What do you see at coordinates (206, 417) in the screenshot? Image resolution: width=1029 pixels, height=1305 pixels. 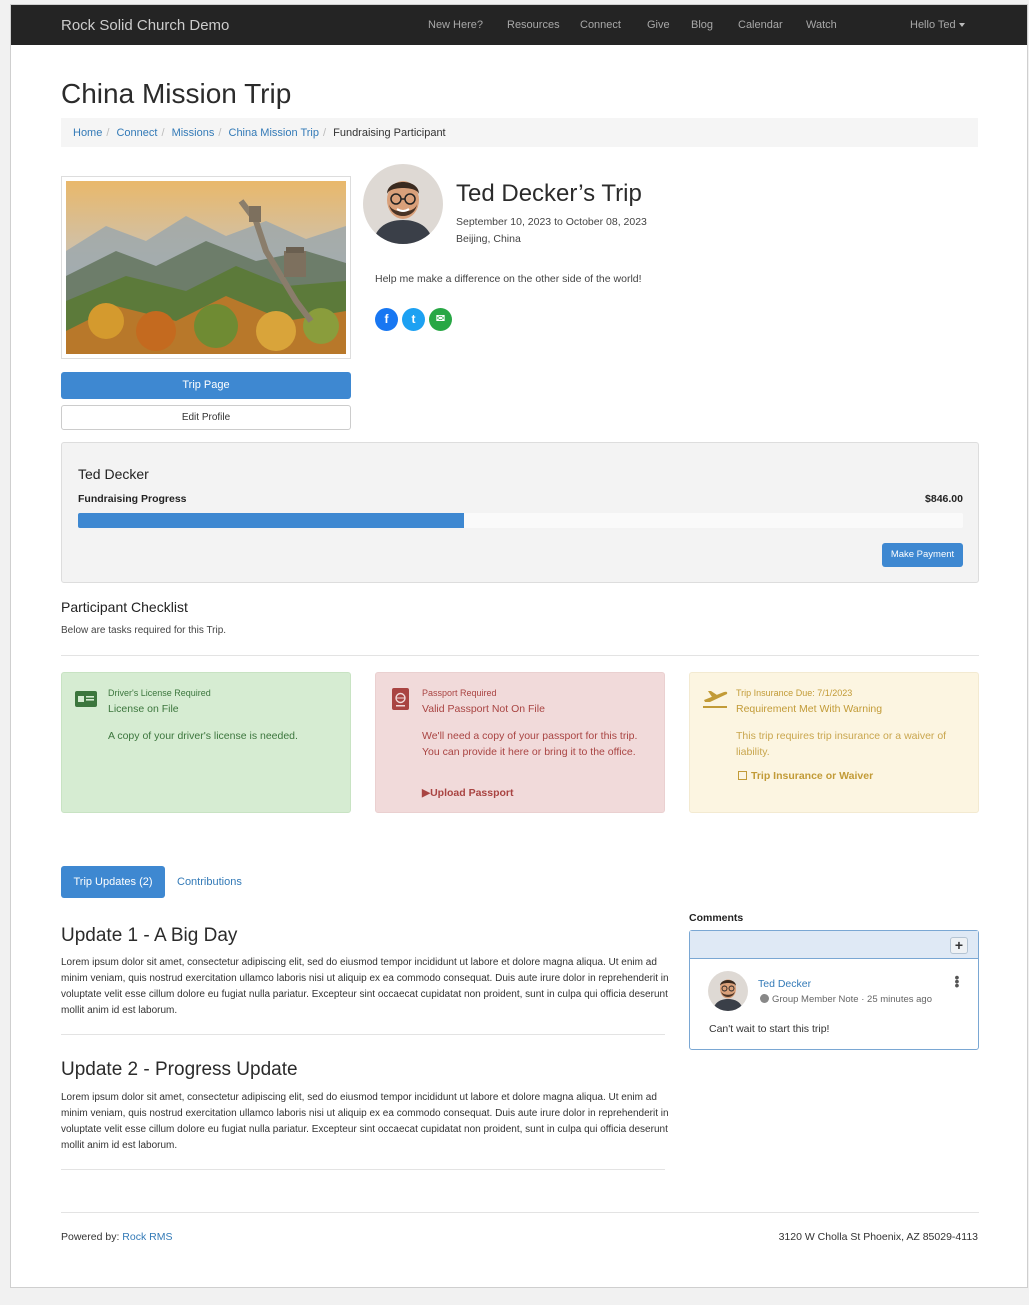 I see `edit-profile-button: Edit Profile` at bounding box center [206, 417].